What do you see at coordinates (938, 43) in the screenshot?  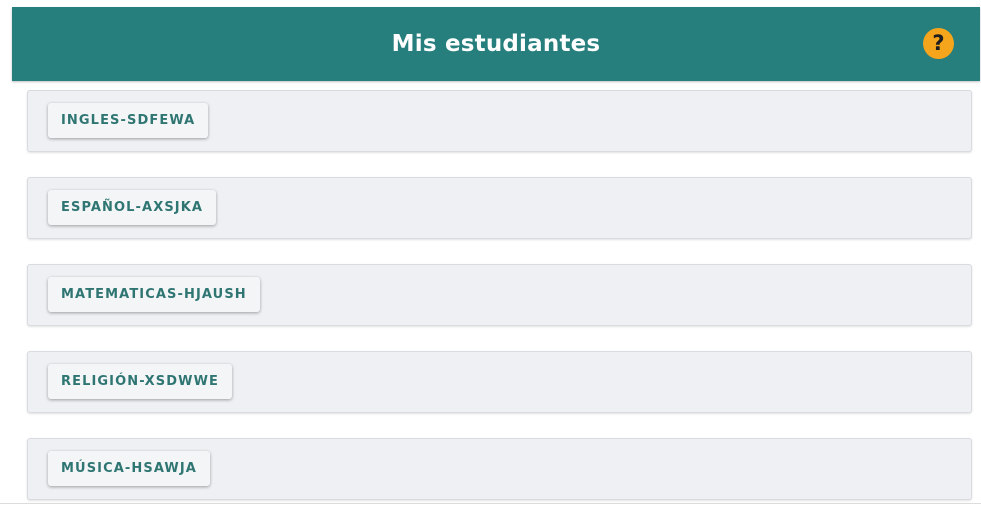 I see `help-question-icon: ?` at bounding box center [938, 43].